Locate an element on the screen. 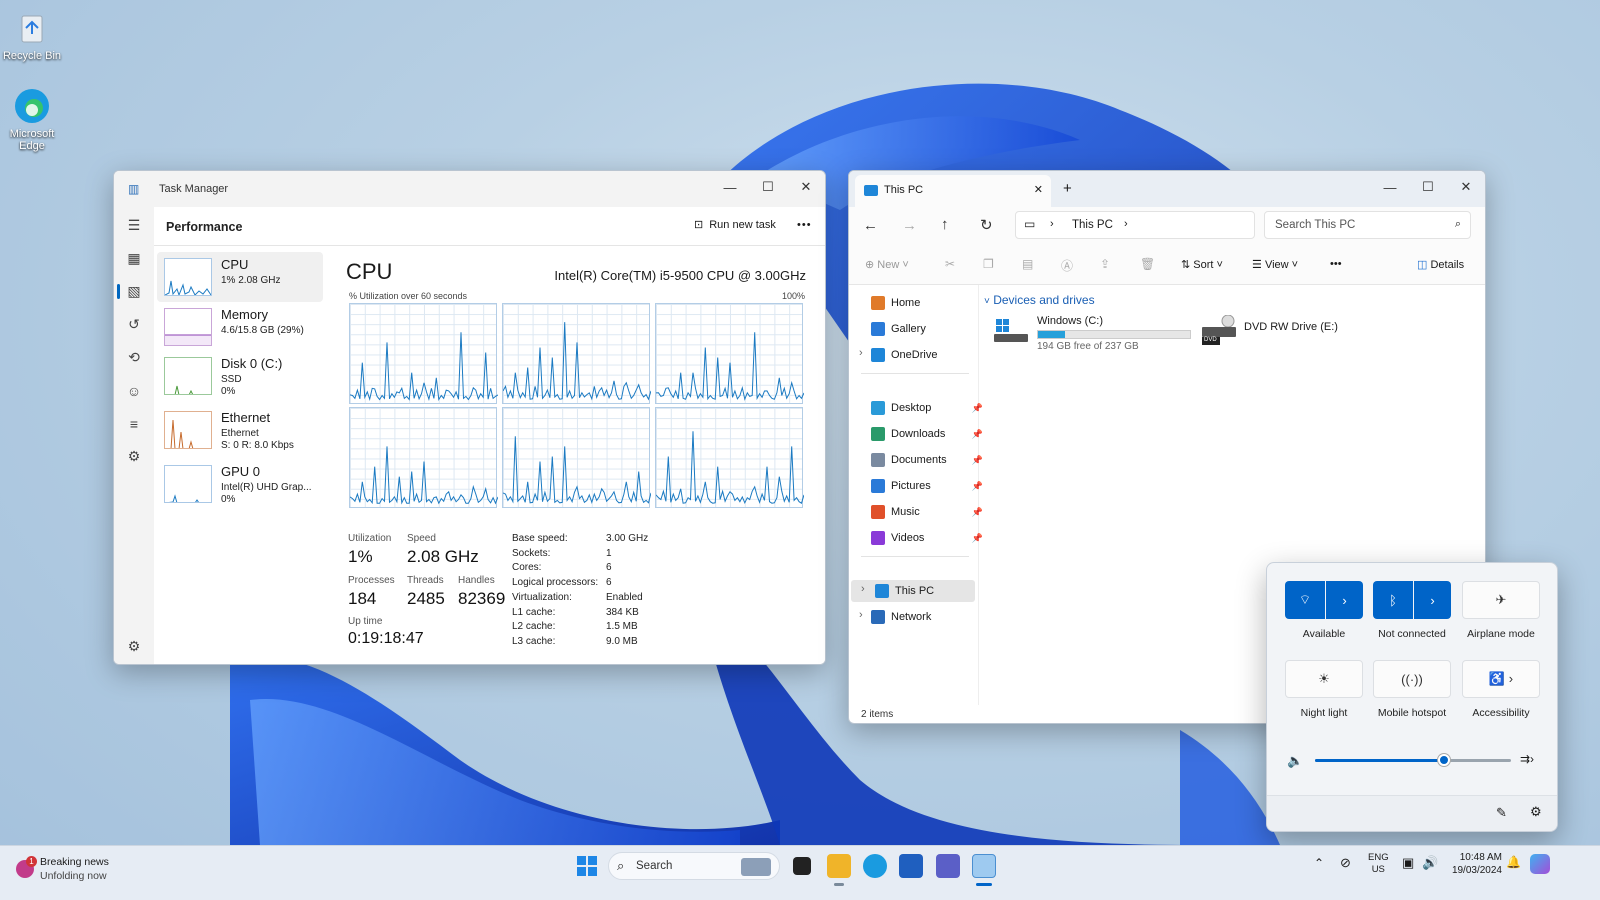 This screenshot has height=900, width=1600. search-input: Search This PC ⌕ is located at coordinates (1367, 225).